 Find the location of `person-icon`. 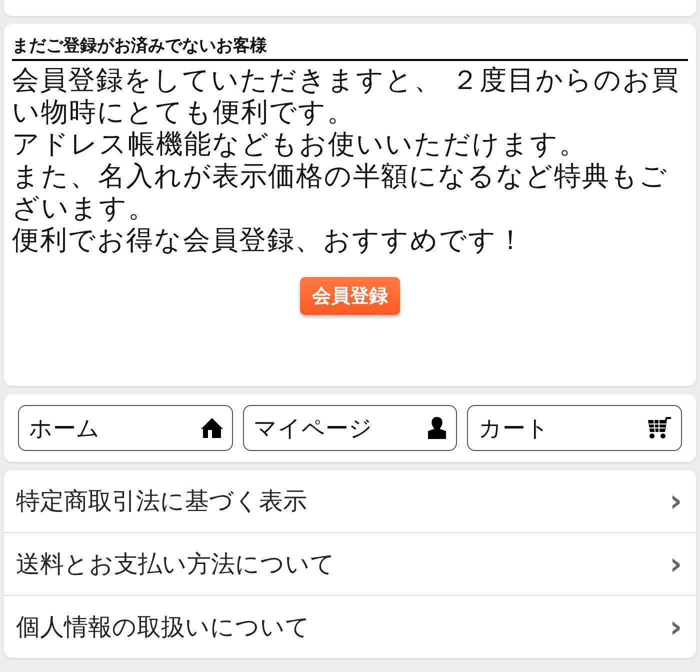

person-icon is located at coordinates (437, 428).